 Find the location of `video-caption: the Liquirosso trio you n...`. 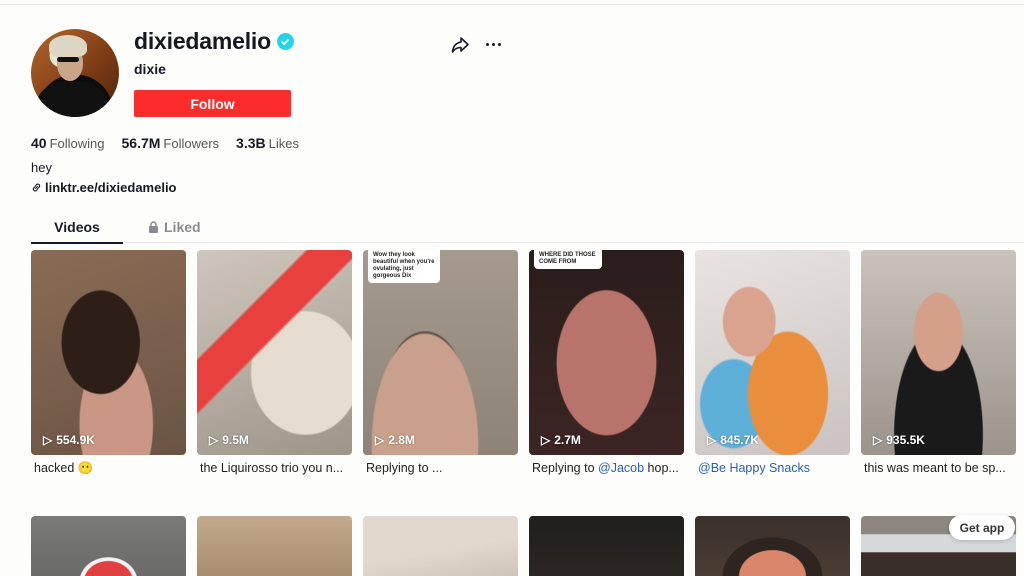

video-caption: the Liquirosso trio you n... is located at coordinates (274, 468).